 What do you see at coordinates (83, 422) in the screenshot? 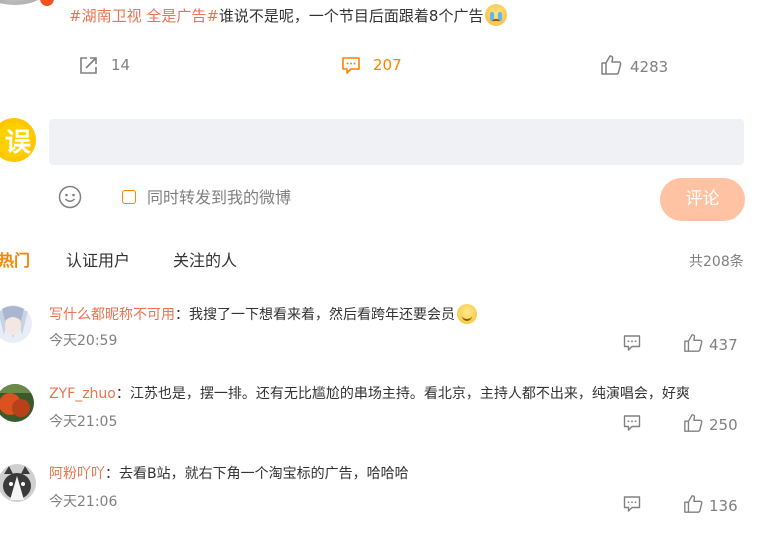
I see `comment-time: 今天21:05` at bounding box center [83, 422].